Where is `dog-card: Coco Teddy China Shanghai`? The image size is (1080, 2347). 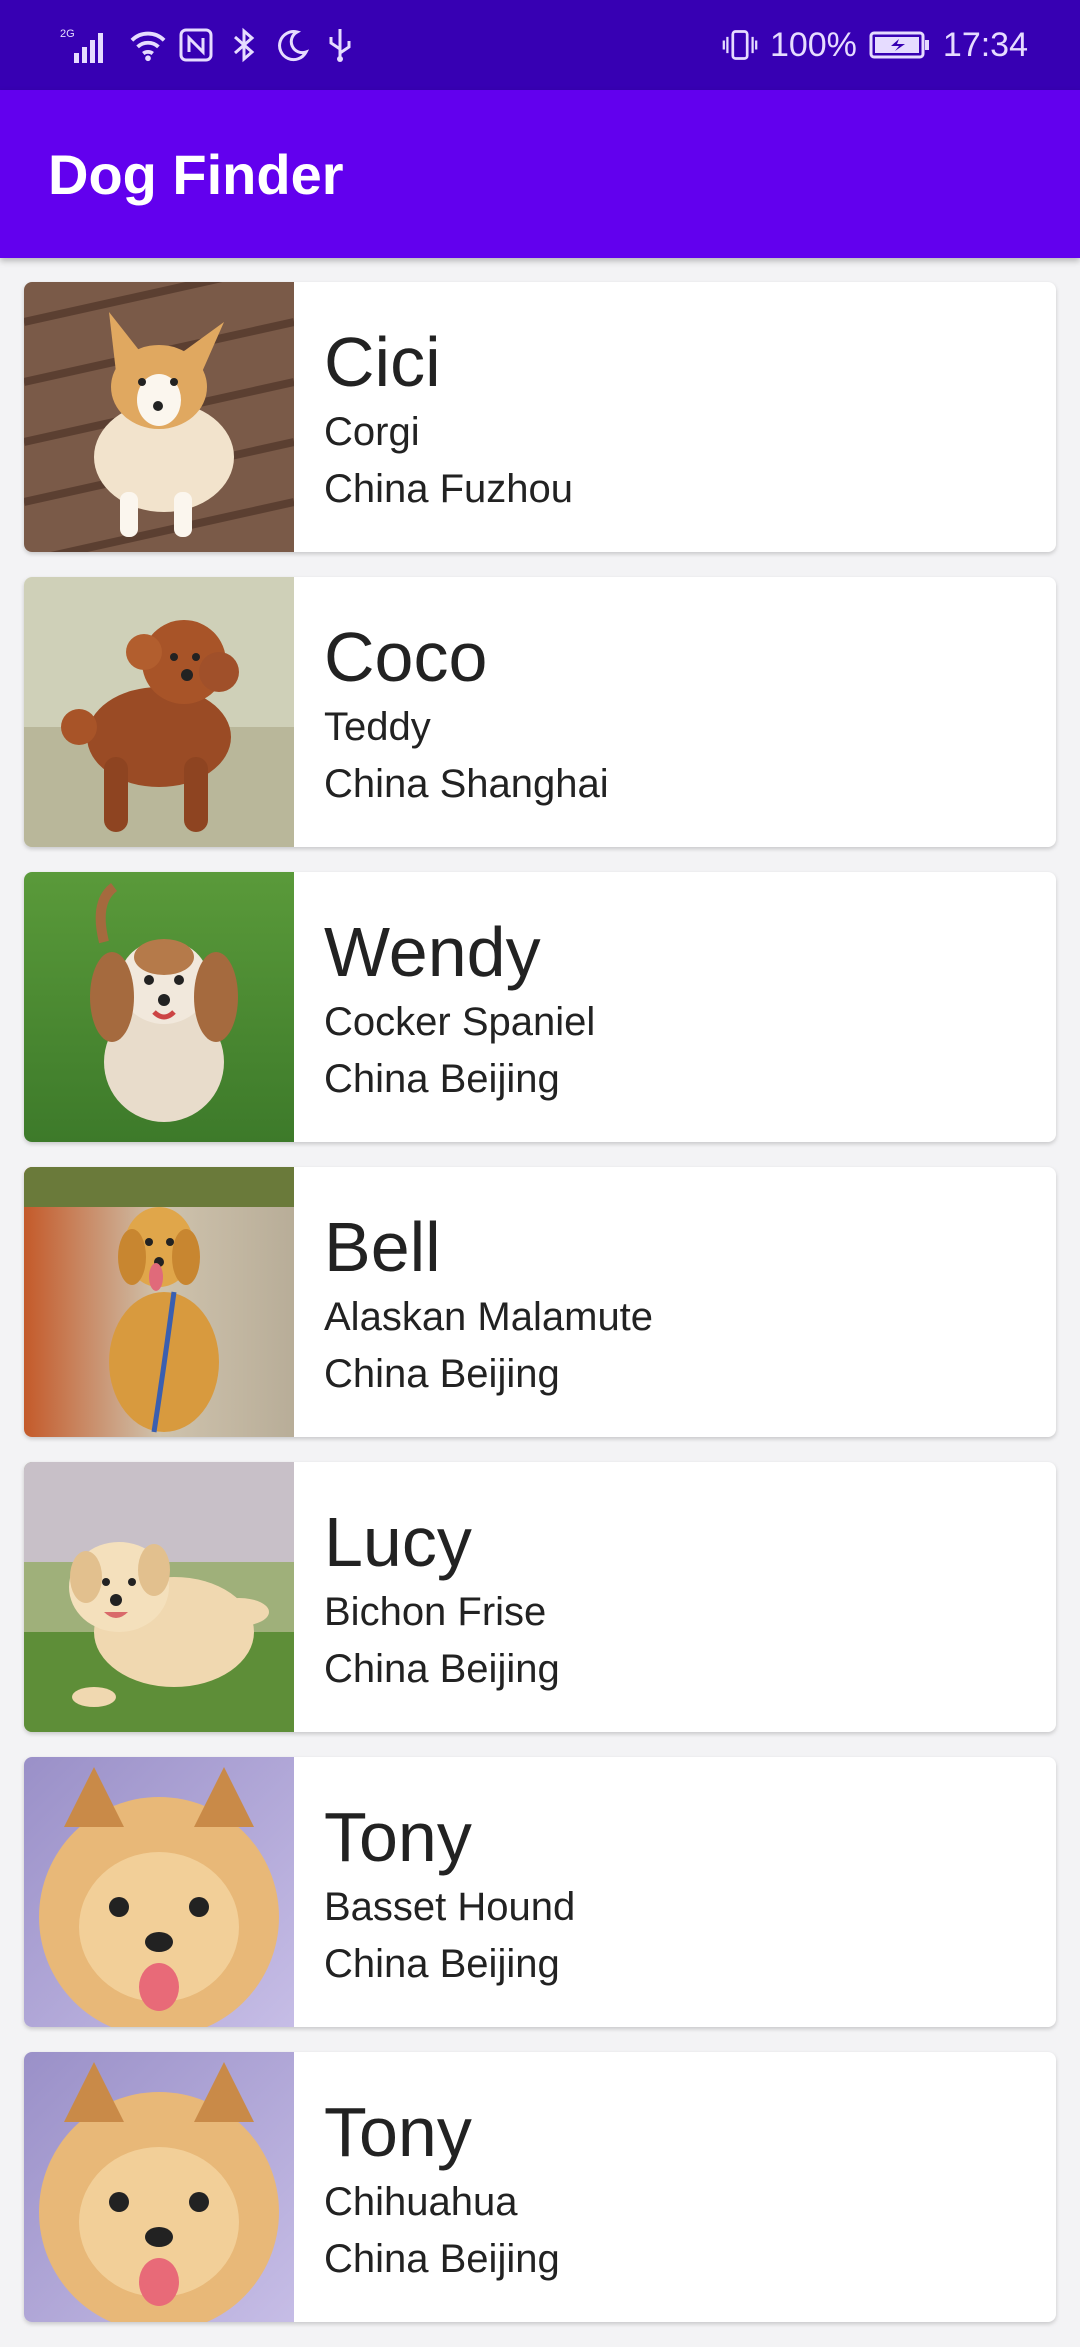 dog-card: Coco Teddy China Shanghai is located at coordinates (540, 712).